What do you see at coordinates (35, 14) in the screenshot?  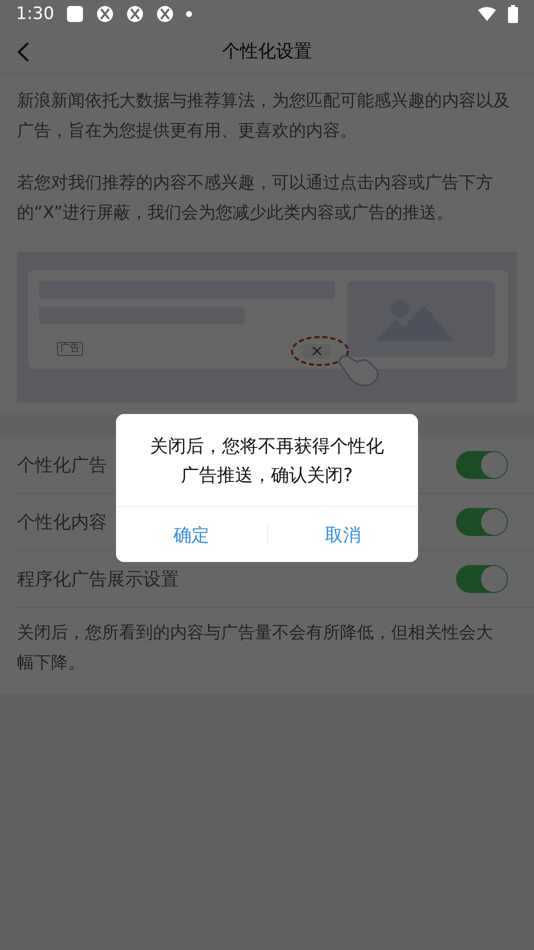 I see `status-time: 1:30` at bounding box center [35, 14].